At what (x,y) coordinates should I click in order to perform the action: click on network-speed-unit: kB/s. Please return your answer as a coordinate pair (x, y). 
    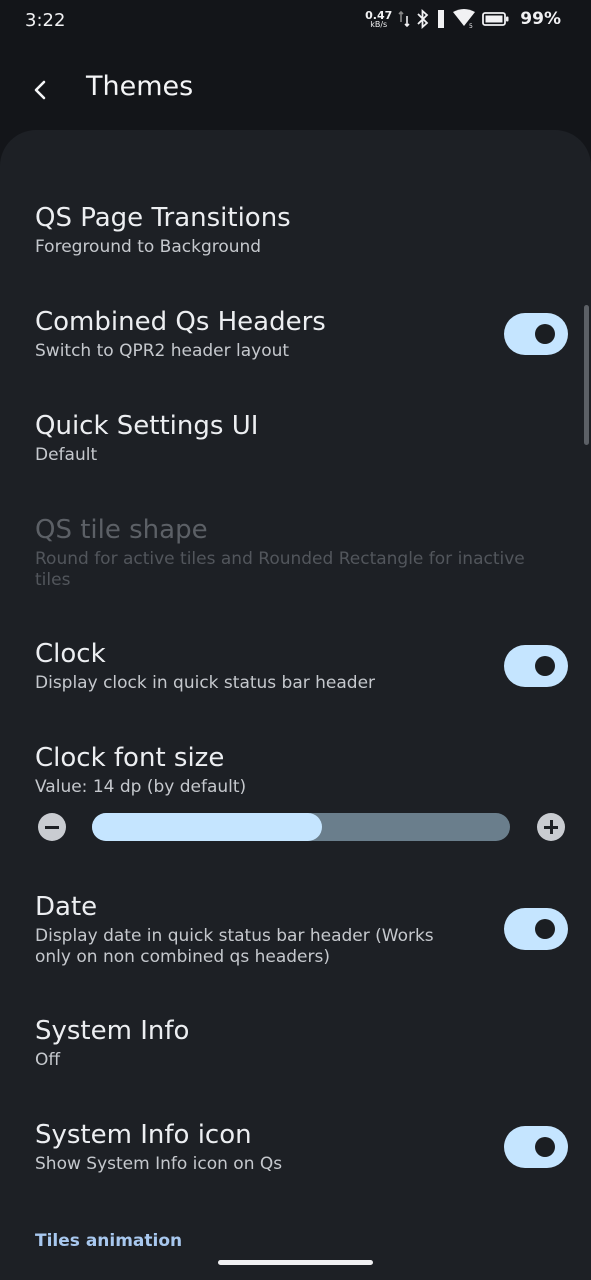
    Looking at the image, I should click on (379, 24).